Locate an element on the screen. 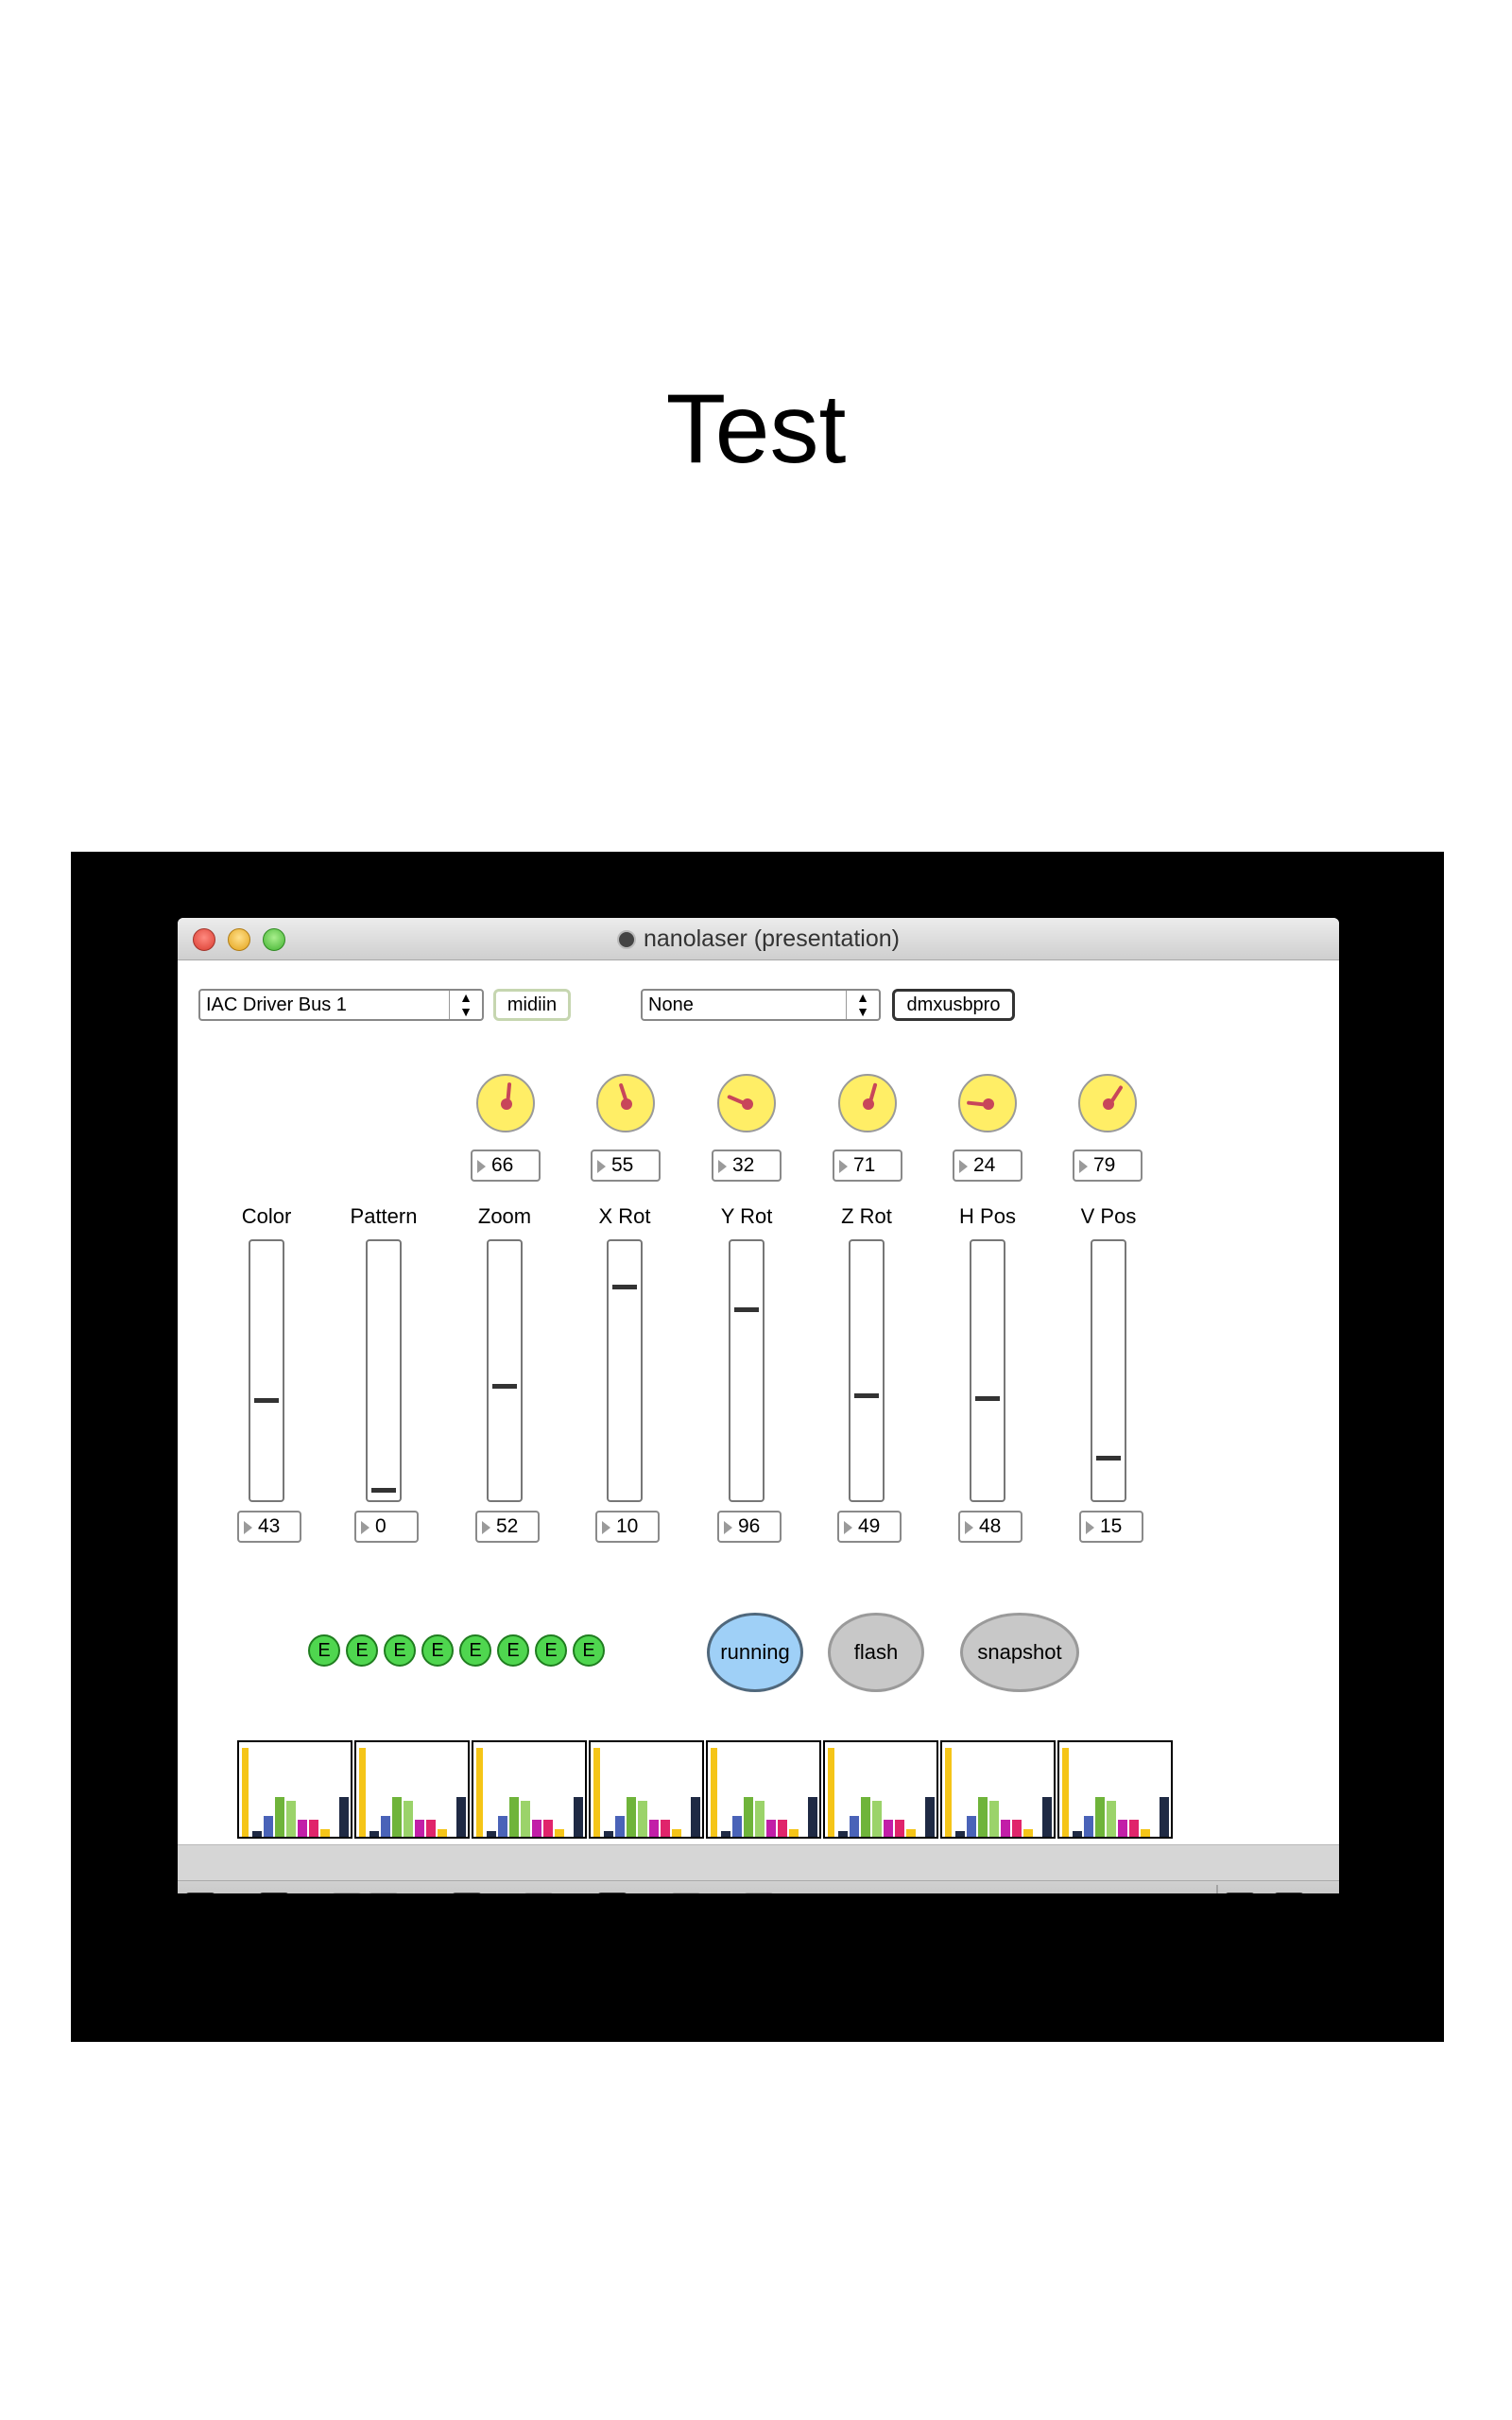 This screenshot has height=2420, width=1512. slider-number-box: 10 is located at coordinates (627, 1527).